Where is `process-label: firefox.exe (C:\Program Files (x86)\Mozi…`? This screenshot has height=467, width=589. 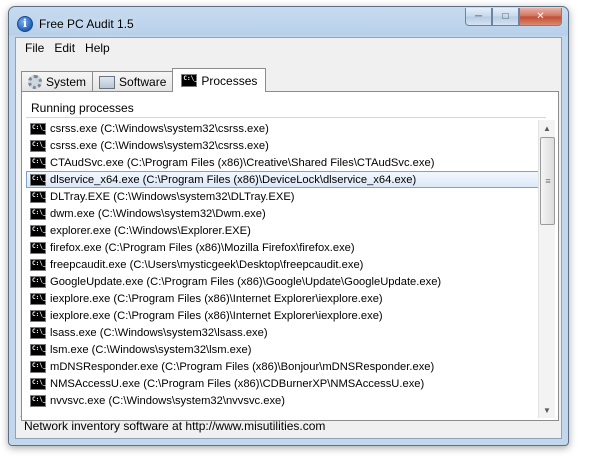 process-label: firefox.exe (C:\Program Files (x86)\Mozi… is located at coordinates (202, 247).